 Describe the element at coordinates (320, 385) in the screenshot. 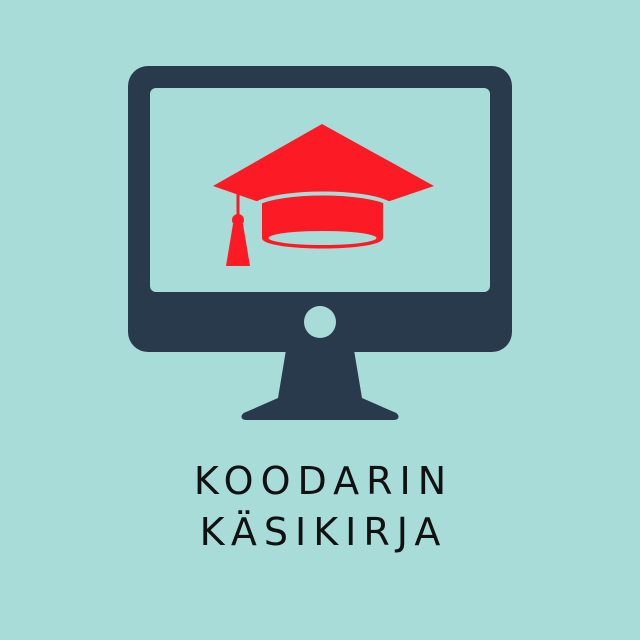

I see `monitor-stand` at that location.